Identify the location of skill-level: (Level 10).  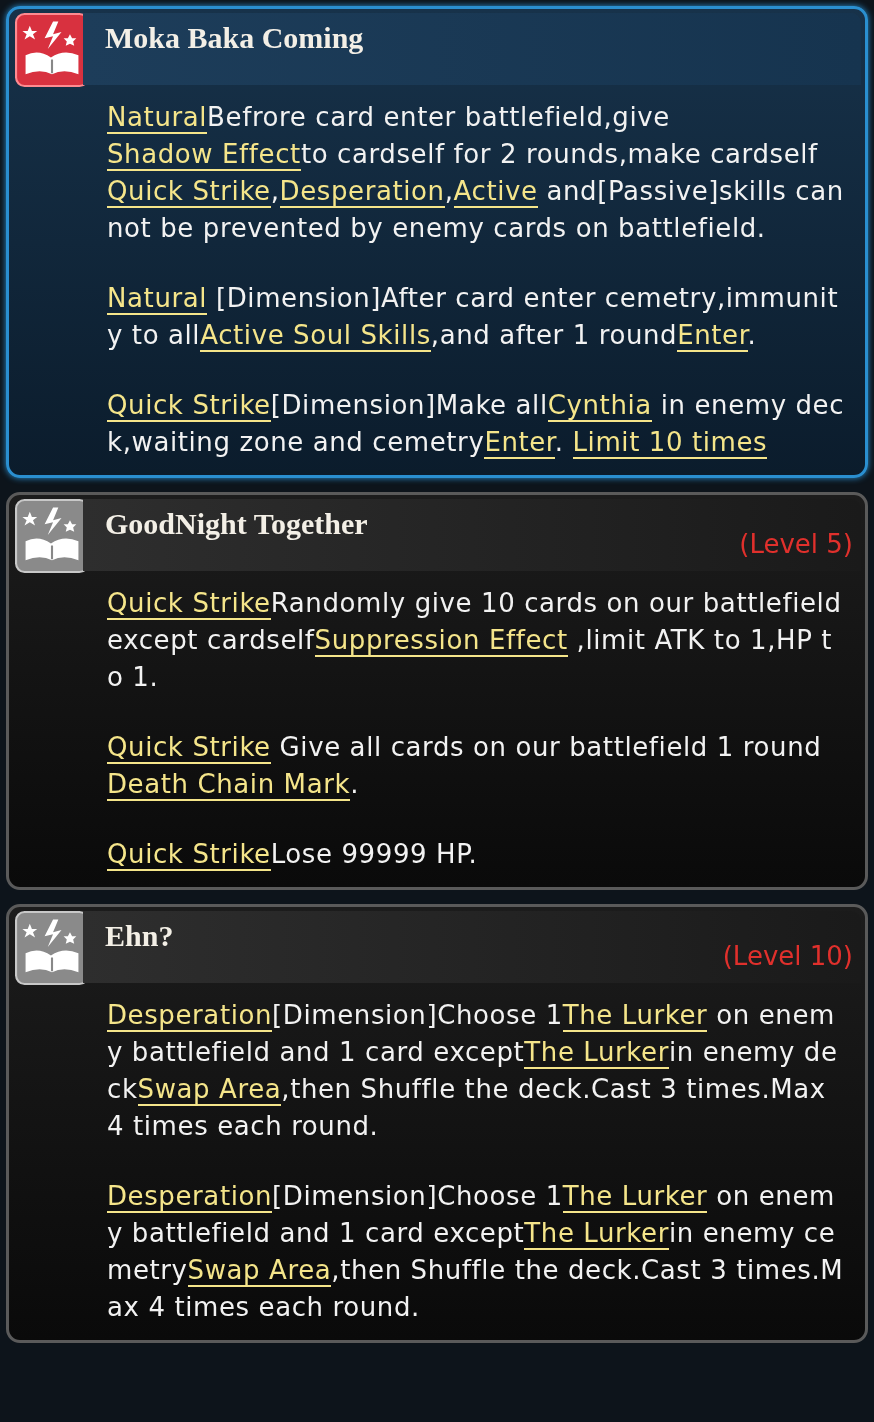
(787, 956).